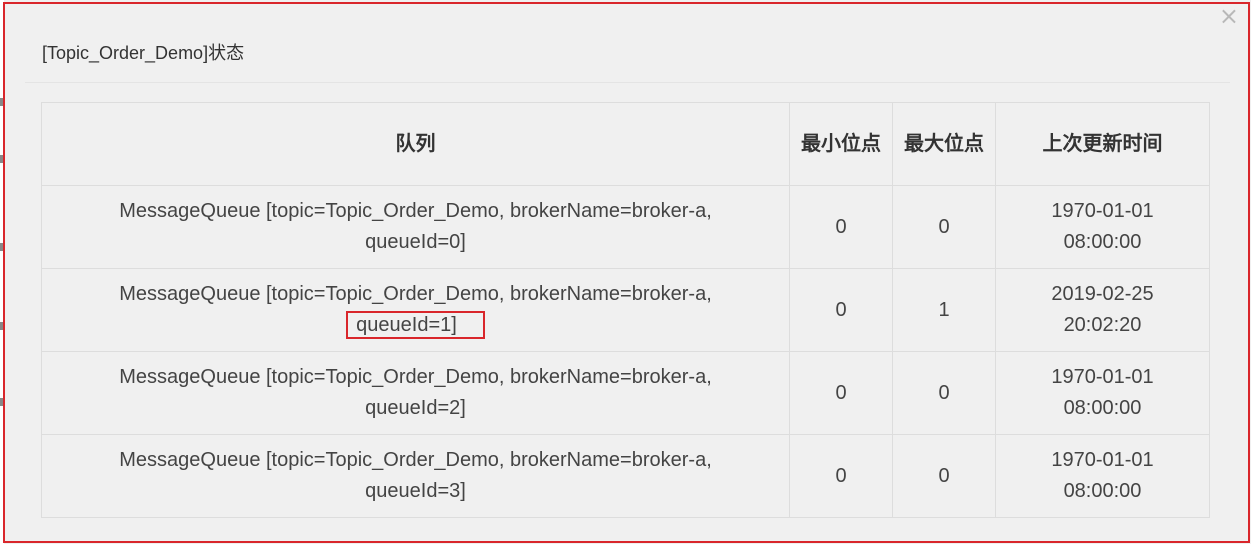  Describe the element at coordinates (627, 82) in the screenshot. I see `header-divider` at that location.